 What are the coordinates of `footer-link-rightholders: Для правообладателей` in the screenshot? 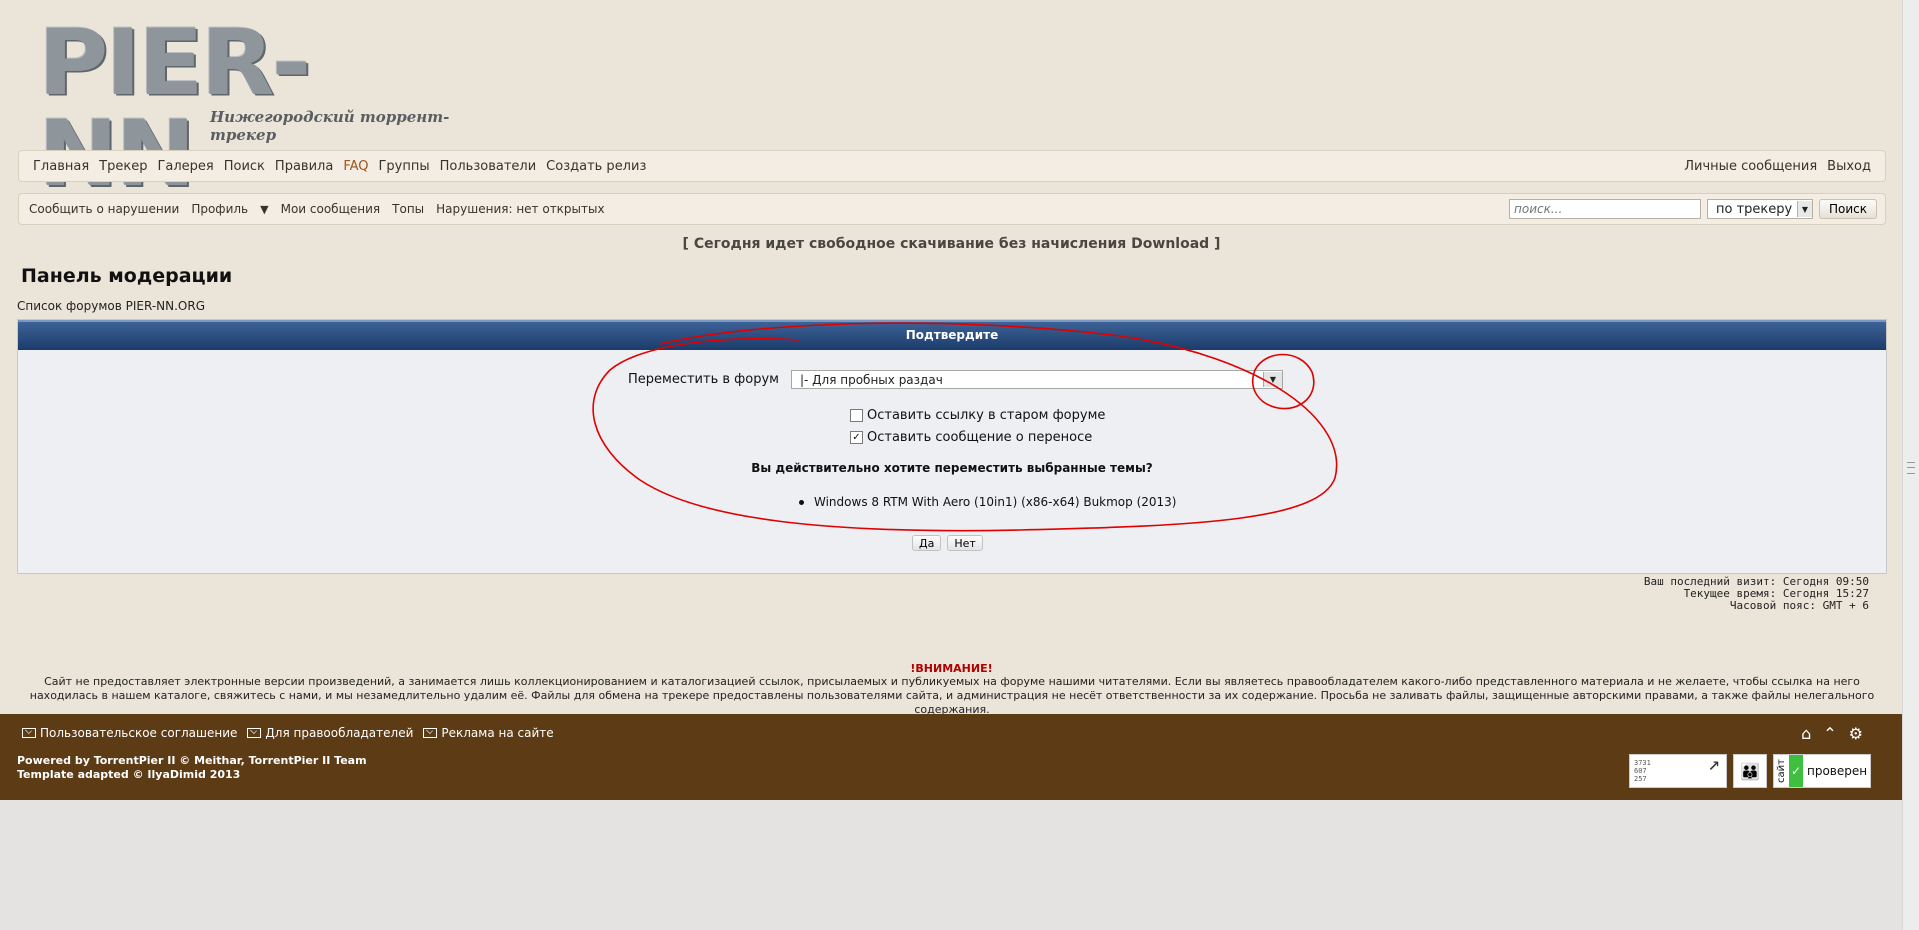 It's located at (330, 733).